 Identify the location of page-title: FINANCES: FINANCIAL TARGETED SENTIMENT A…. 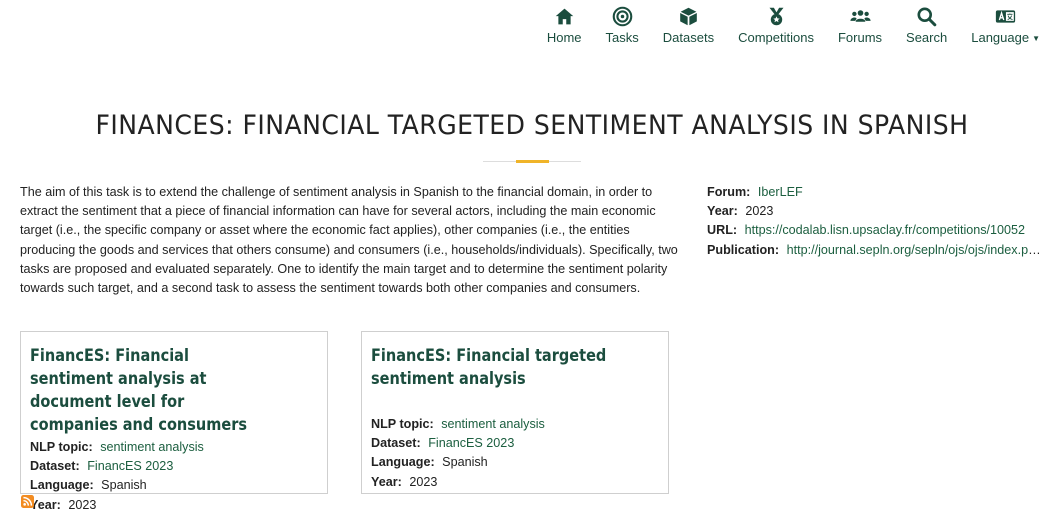
(532, 125).